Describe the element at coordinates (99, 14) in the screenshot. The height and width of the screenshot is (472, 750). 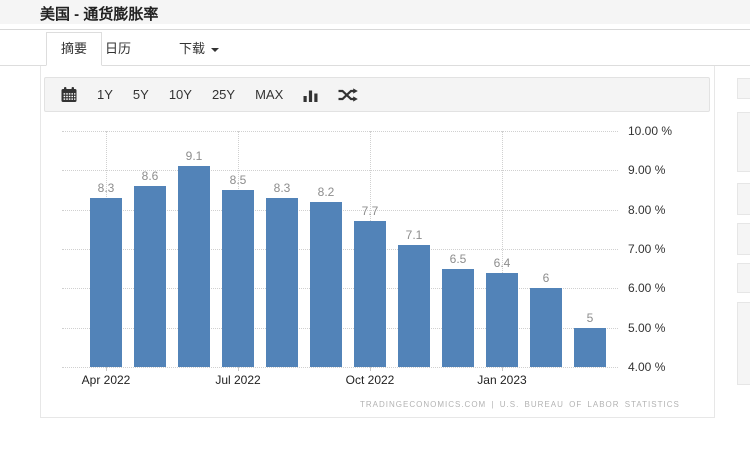
I see `page-title: 美国 - 通货膨胀率` at that location.